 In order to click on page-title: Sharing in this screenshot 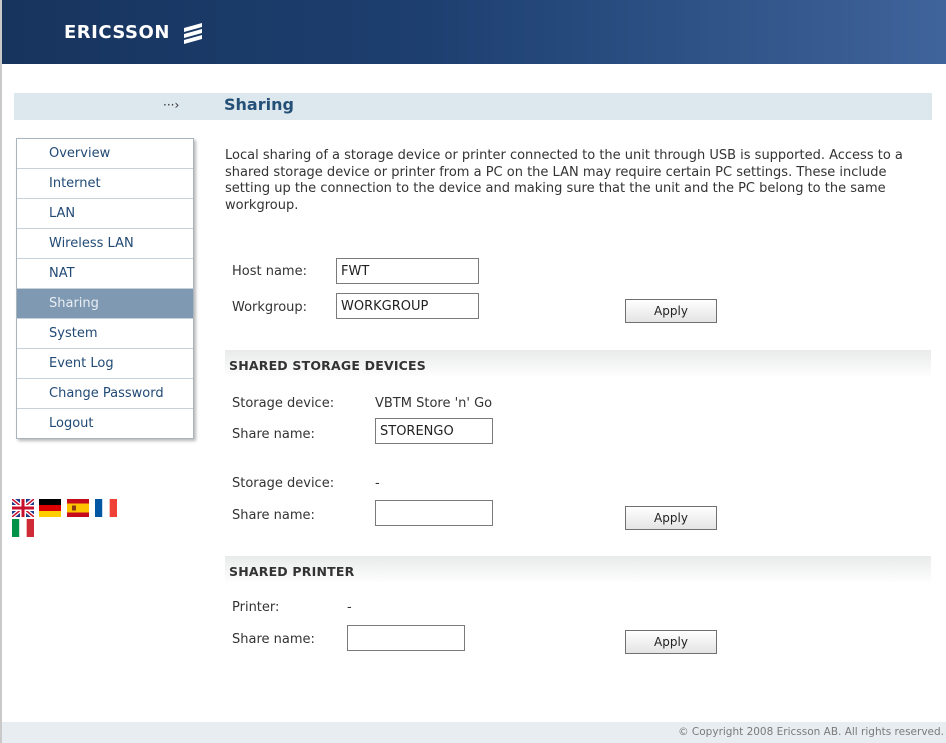, I will do `click(259, 104)`.